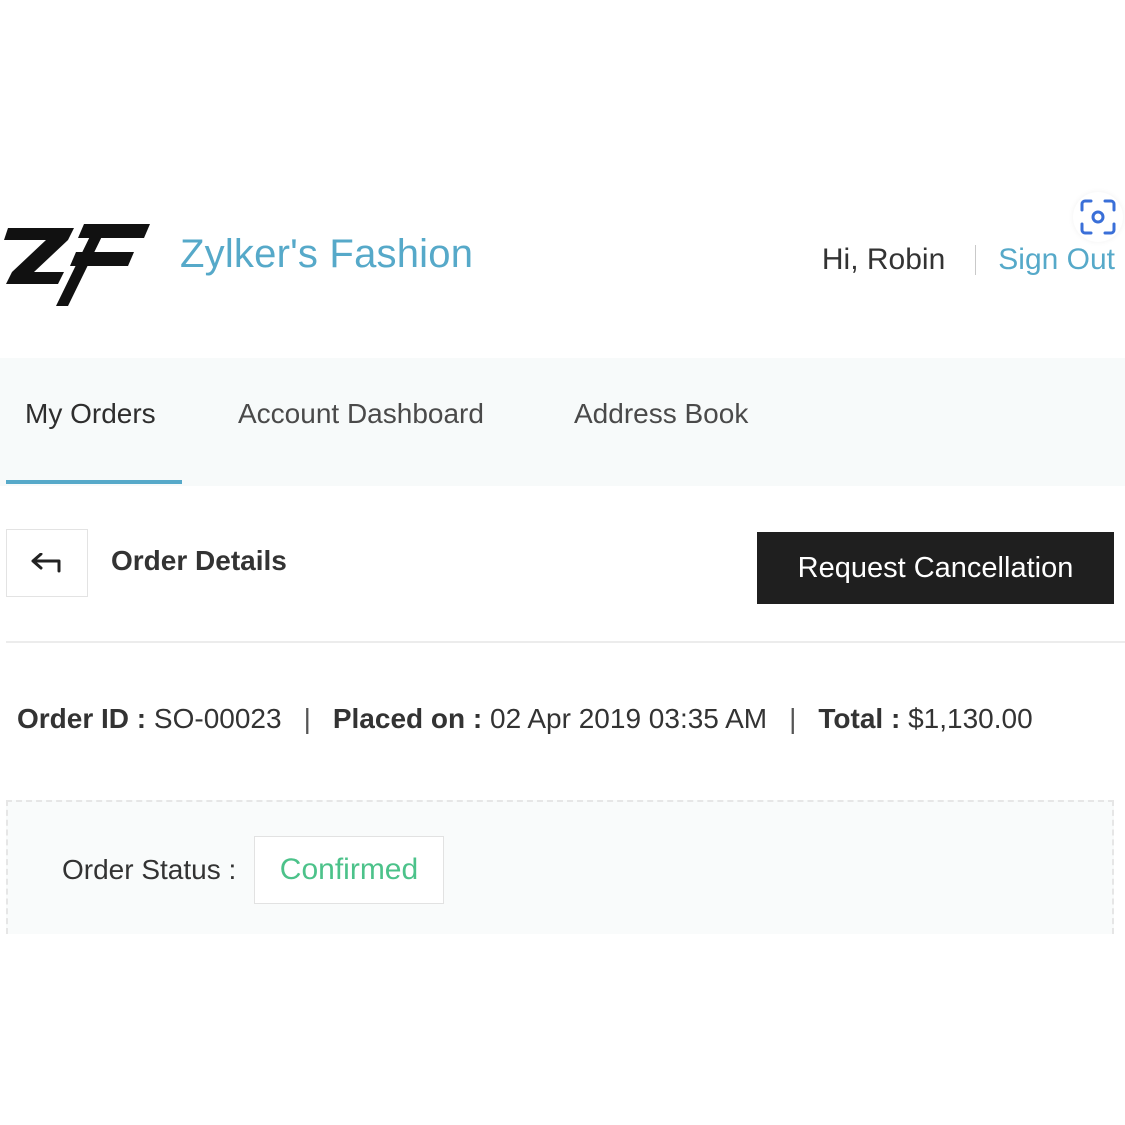 The height and width of the screenshot is (1125, 1125). Describe the element at coordinates (661, 414) in the screenshot. I see `tab-address-book: Address Book` at that location.